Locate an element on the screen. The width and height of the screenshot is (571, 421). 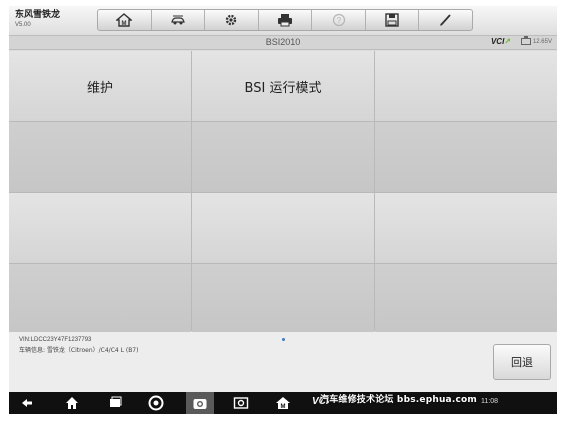
back-arrow-icon is located at coordinates (27, 403).